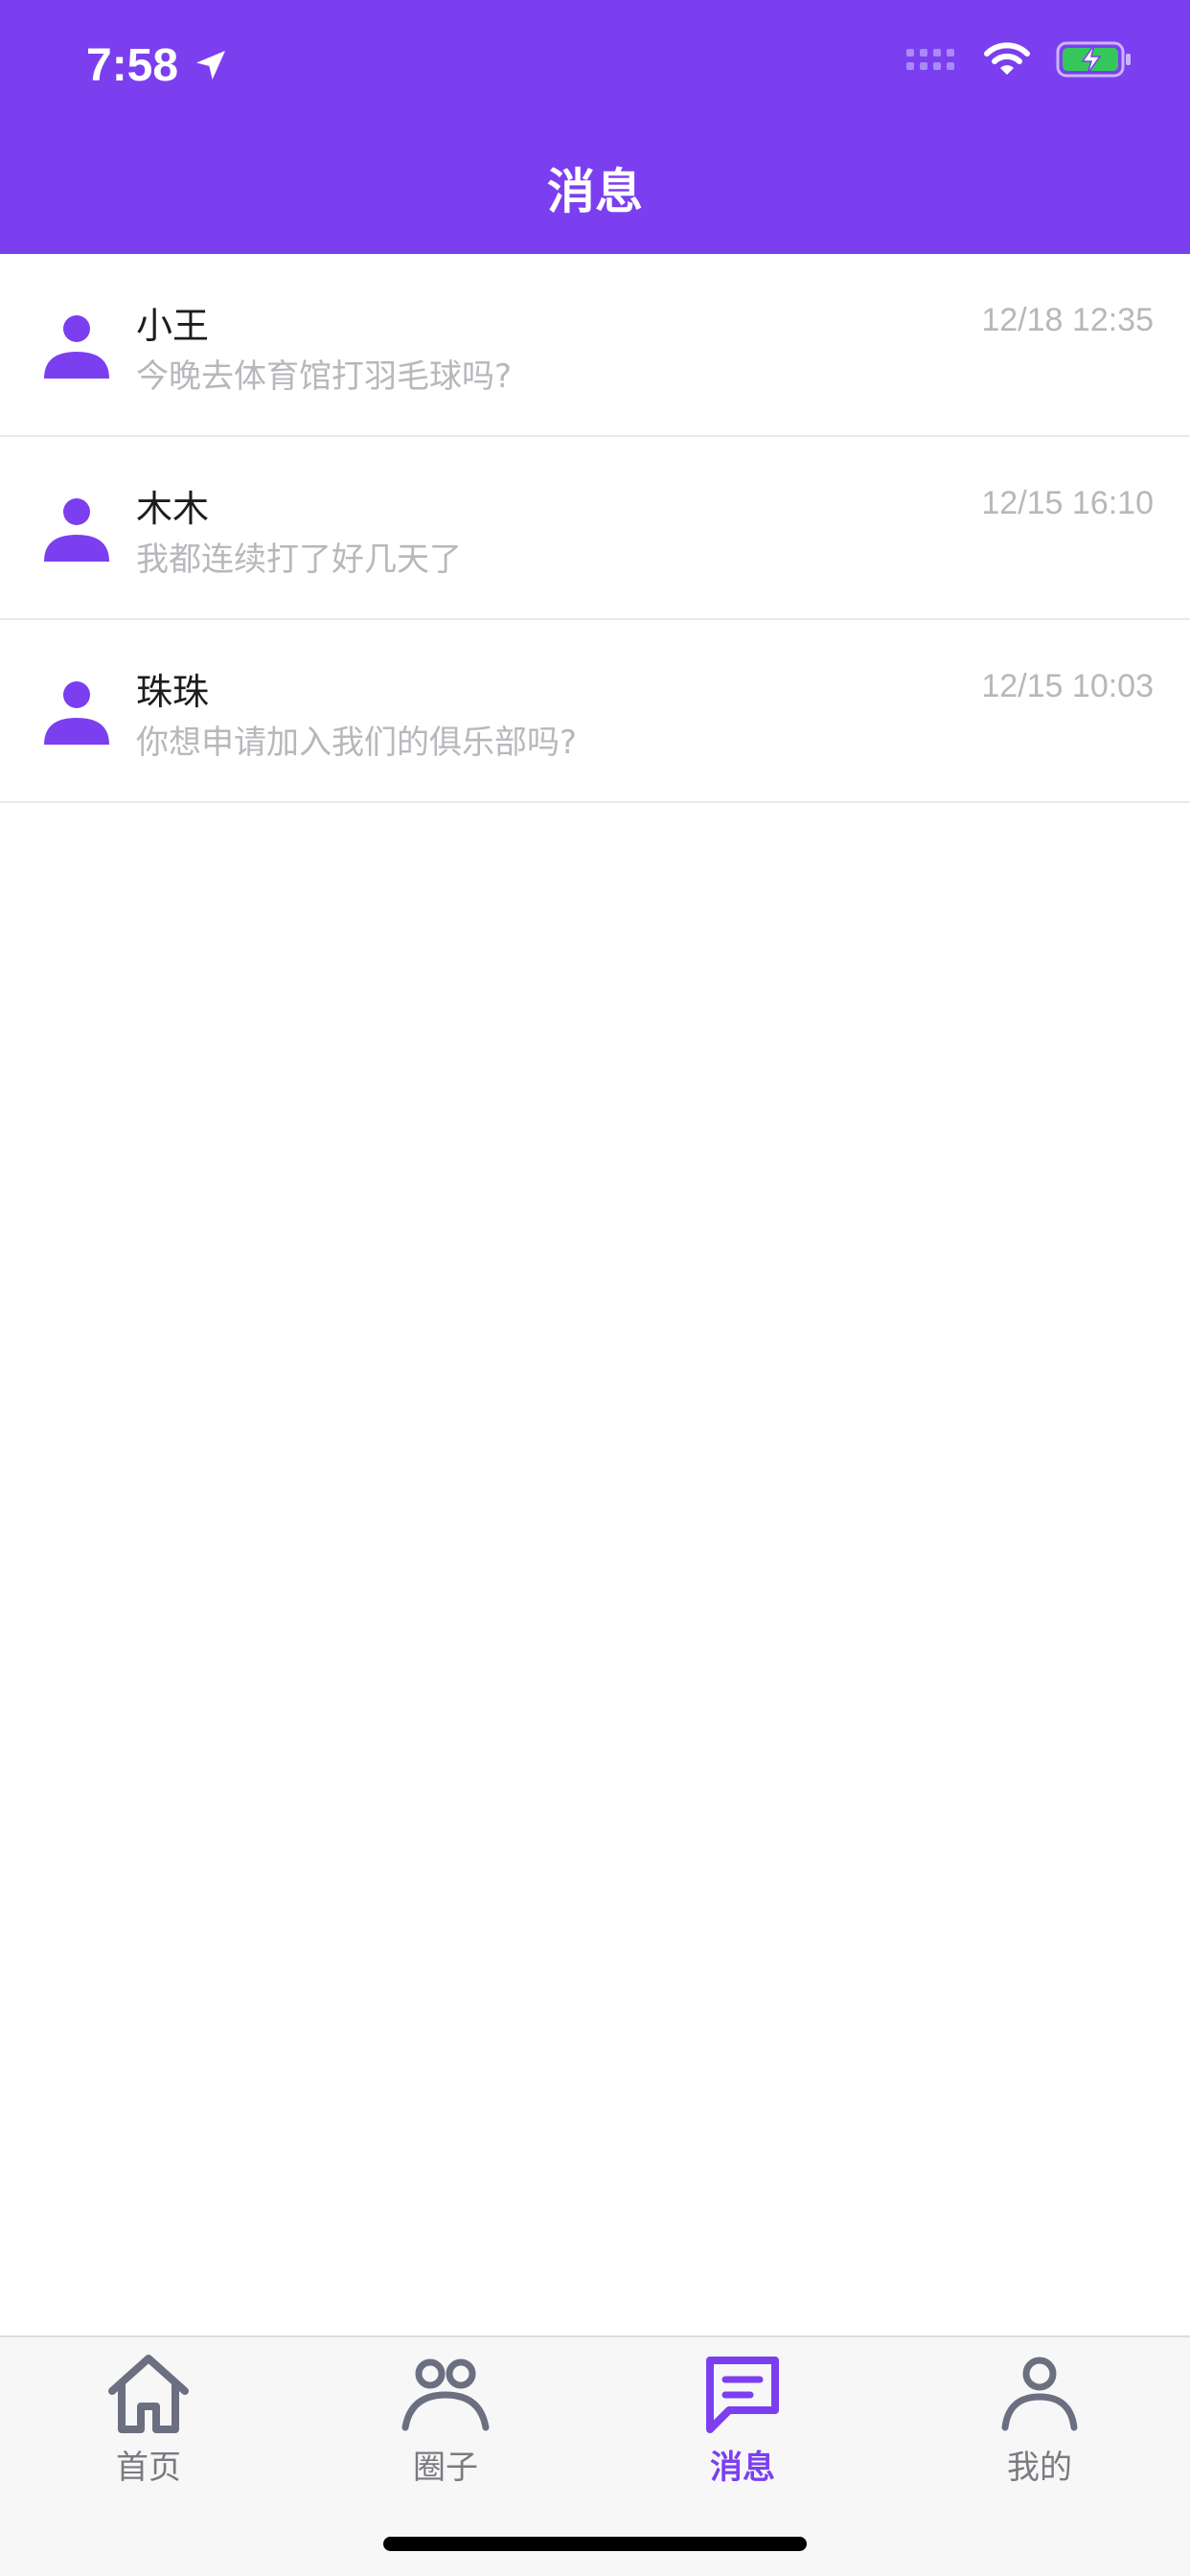 The image size is (1190, 2576). What do you see at coordinates (743, 2468) in the screenshot?
I see `tab-messages-label: 消息` at bounding box center [743, 2468].